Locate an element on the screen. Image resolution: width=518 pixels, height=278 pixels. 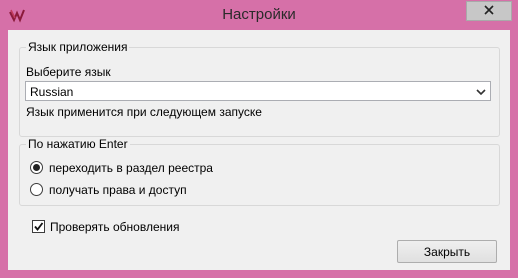
close-window-button is located at coordinates (489, 11).